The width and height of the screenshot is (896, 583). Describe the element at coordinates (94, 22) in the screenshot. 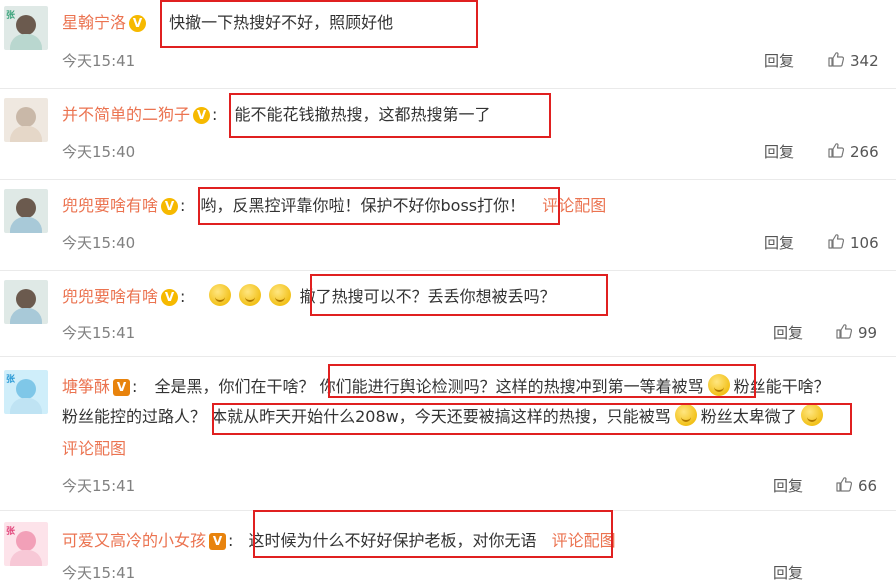

I see `username: 星翰宁洛` at that location.